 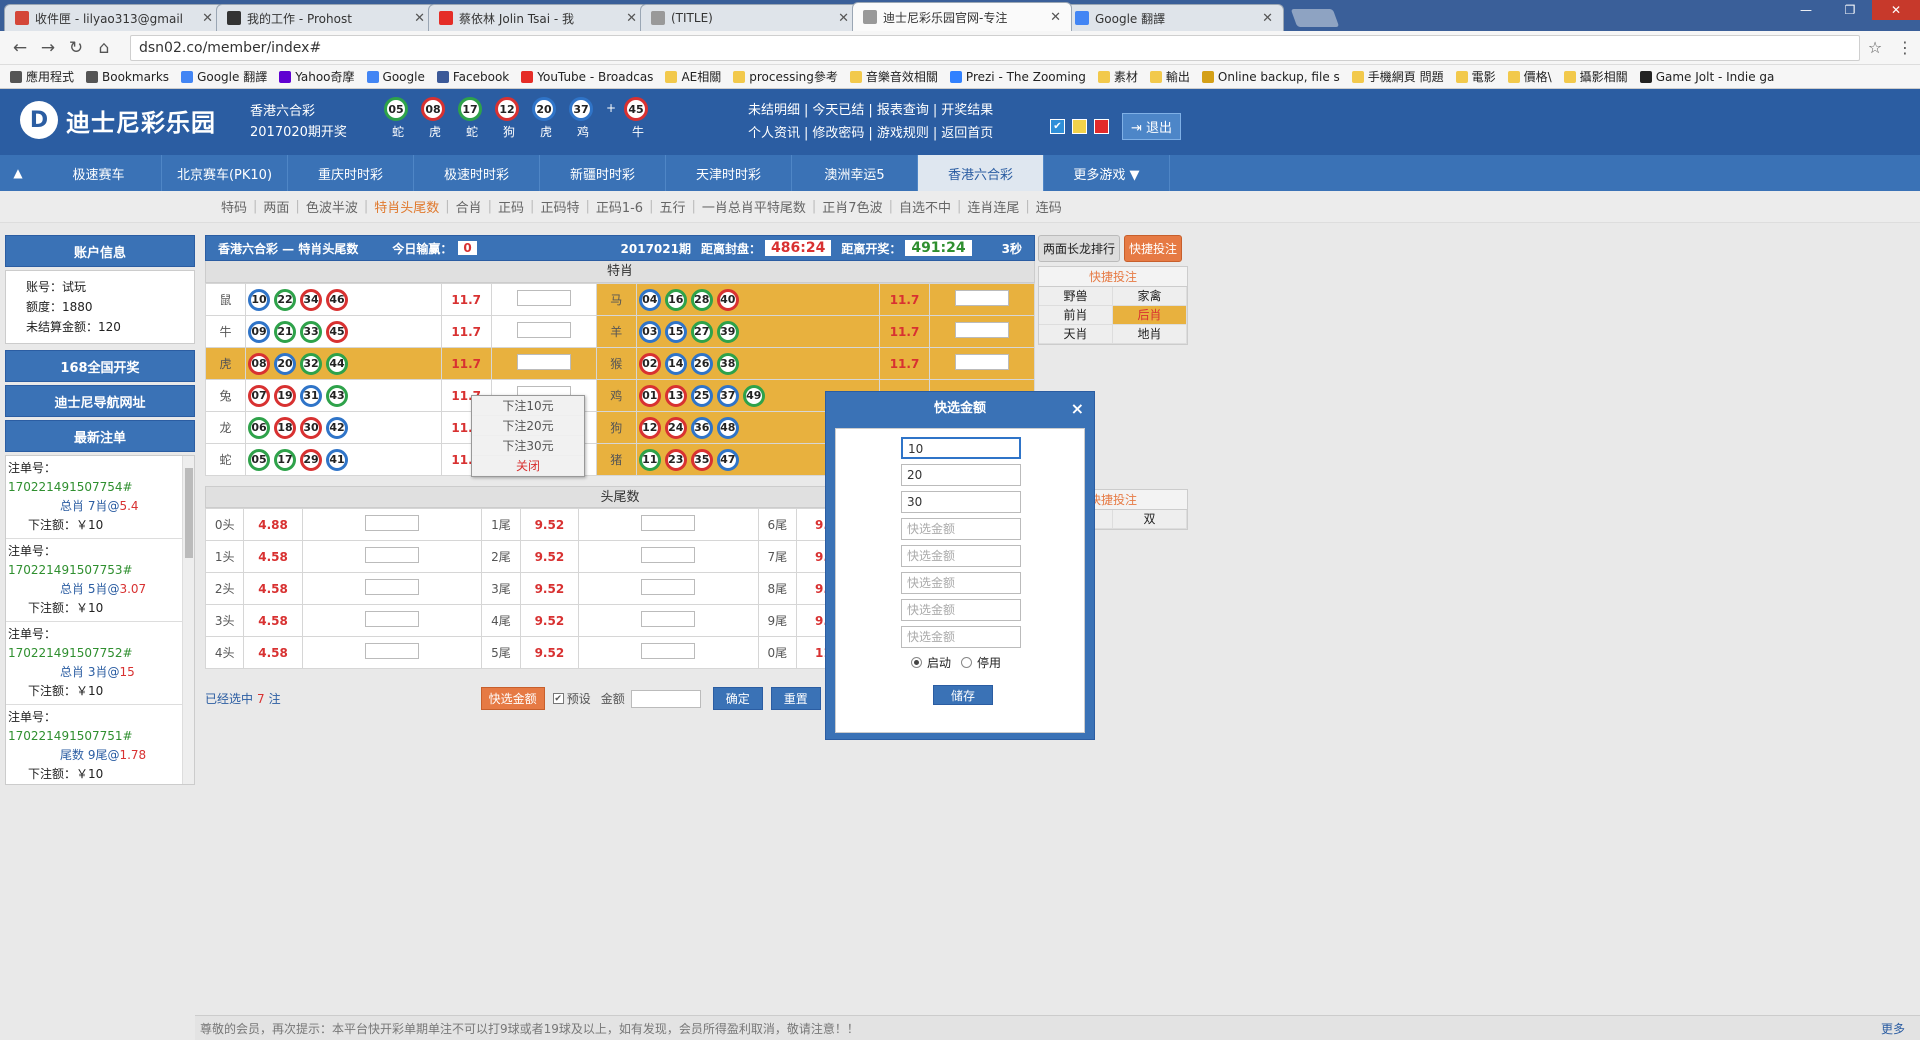 I want to click on nav-tab: 极速时时彩, so click(x=477, y=173).